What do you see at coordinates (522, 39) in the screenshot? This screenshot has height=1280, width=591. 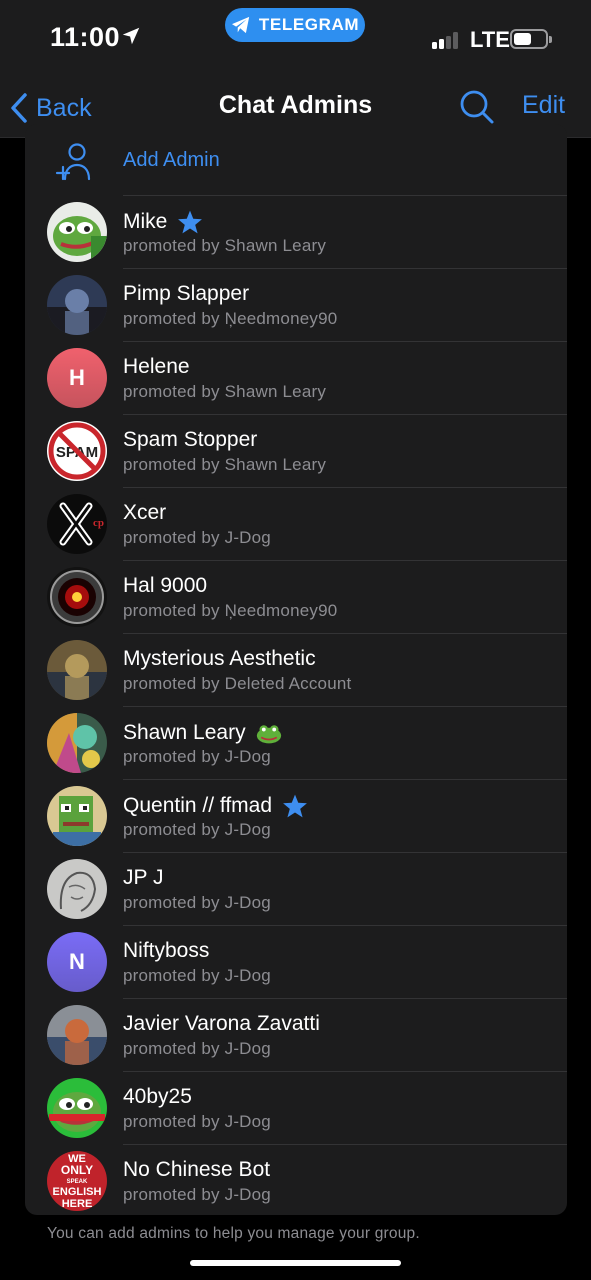 I see `battery-fill` at bounding box center [522, 39].